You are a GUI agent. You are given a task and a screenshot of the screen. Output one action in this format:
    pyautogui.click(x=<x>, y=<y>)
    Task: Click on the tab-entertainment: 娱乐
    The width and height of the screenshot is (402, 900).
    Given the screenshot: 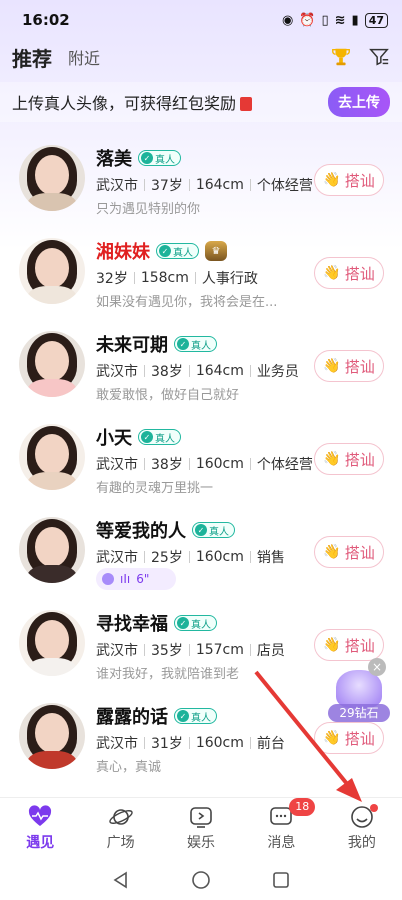 What is the action you would take?
    pyautogui.click(x=201, y=828)
    